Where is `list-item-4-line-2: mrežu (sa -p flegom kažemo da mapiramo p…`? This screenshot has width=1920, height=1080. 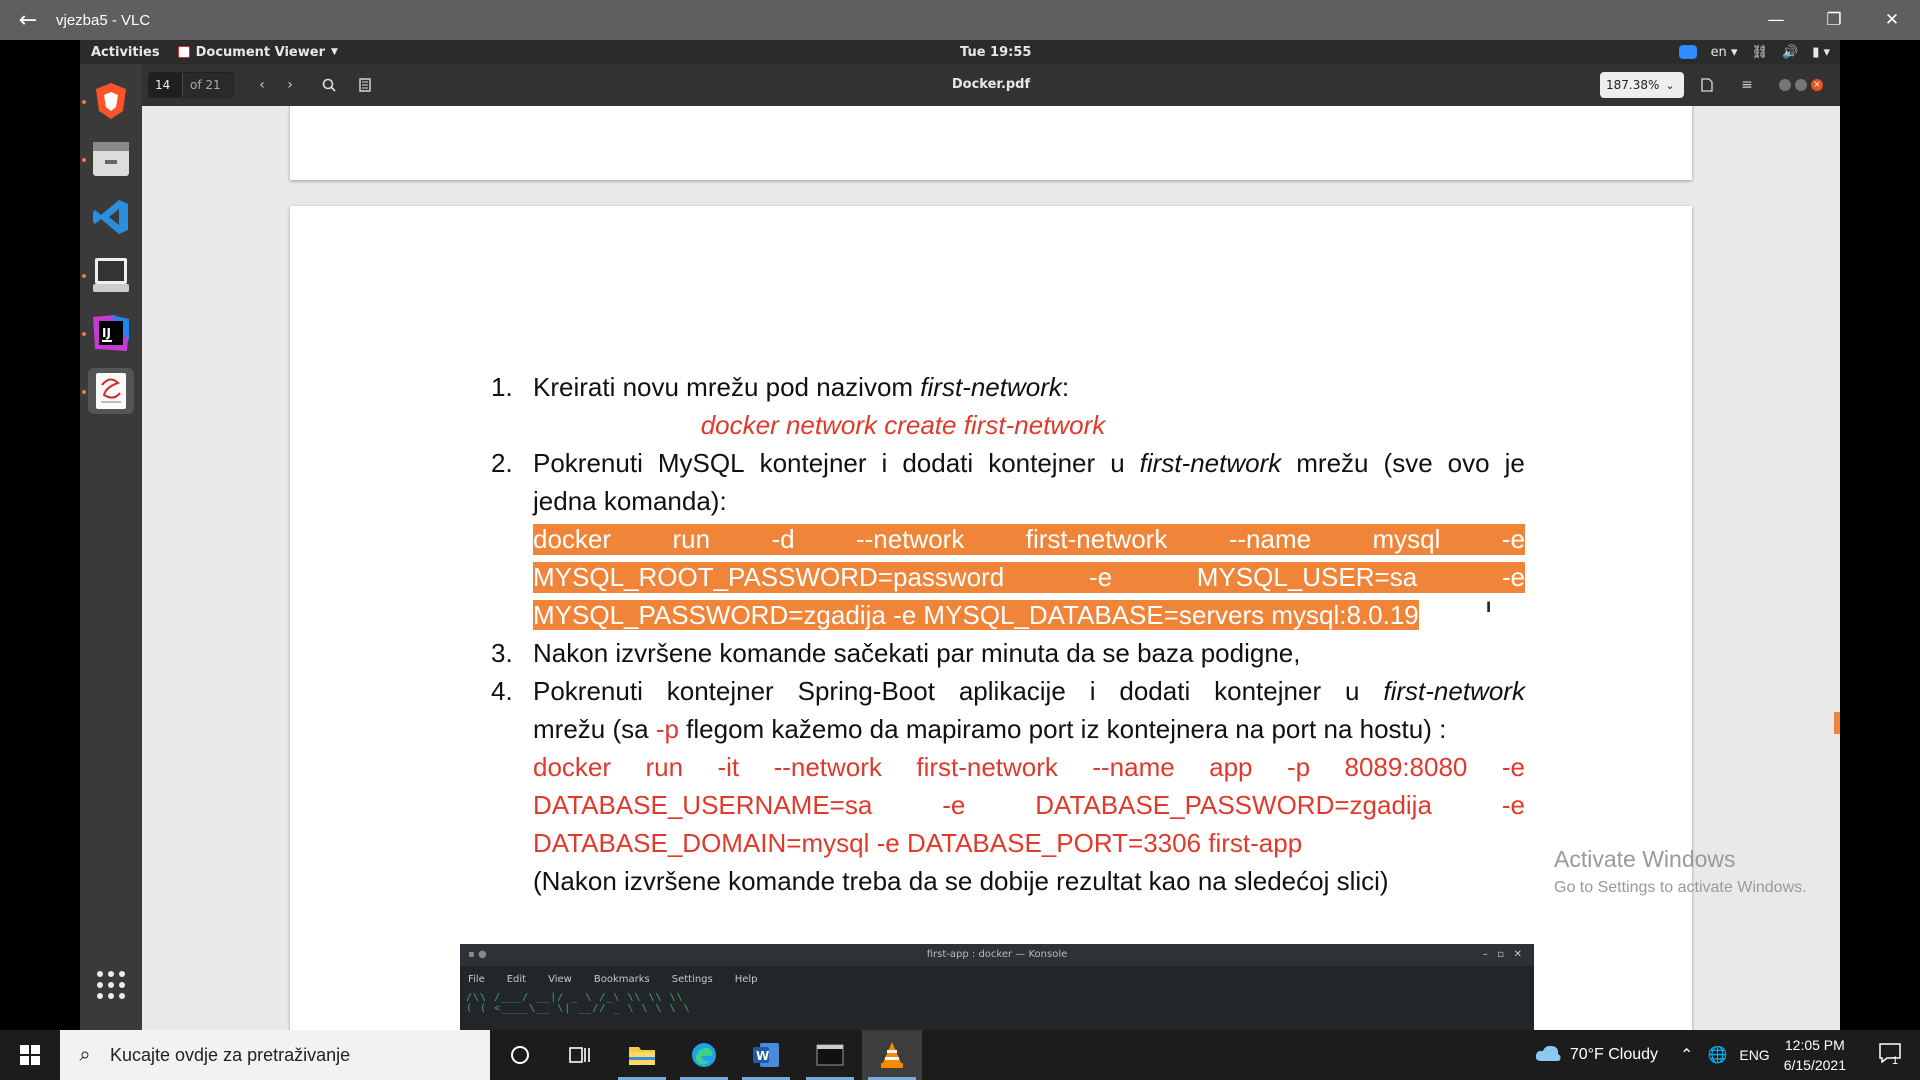 list-item-4-line-2: mrežu (sa -p flegom kažemo da mapiramo p… is located at coordinates (990, 729).